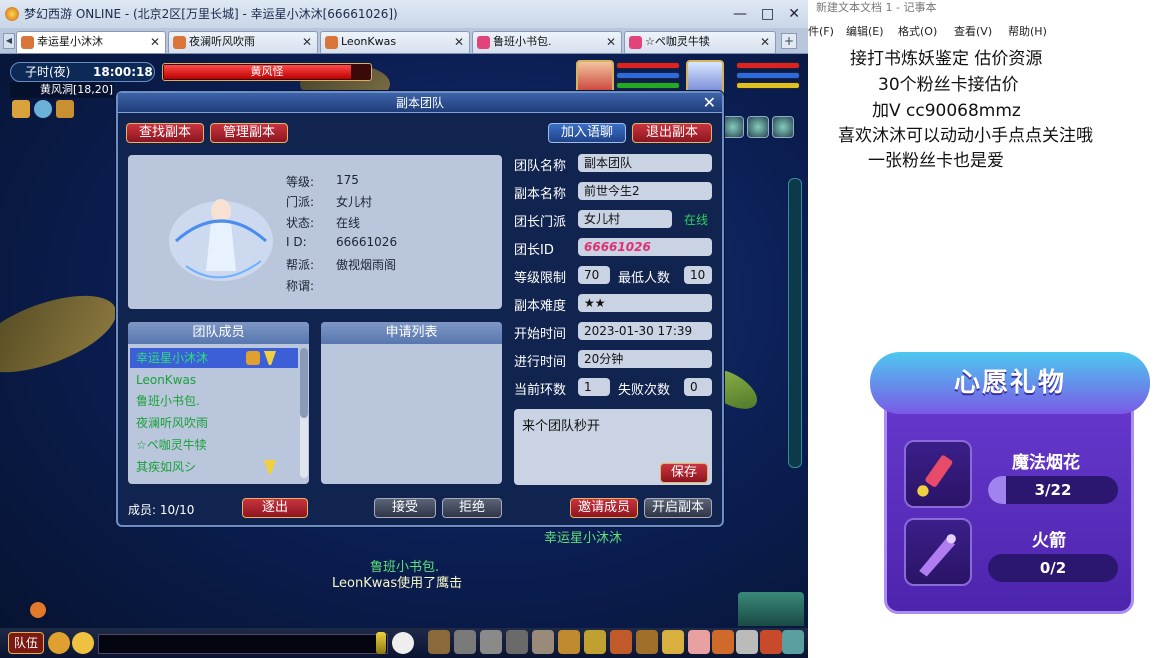  Describe the element at coordinates (543, 642) in the screenshot. I see `team-icon` at that location.